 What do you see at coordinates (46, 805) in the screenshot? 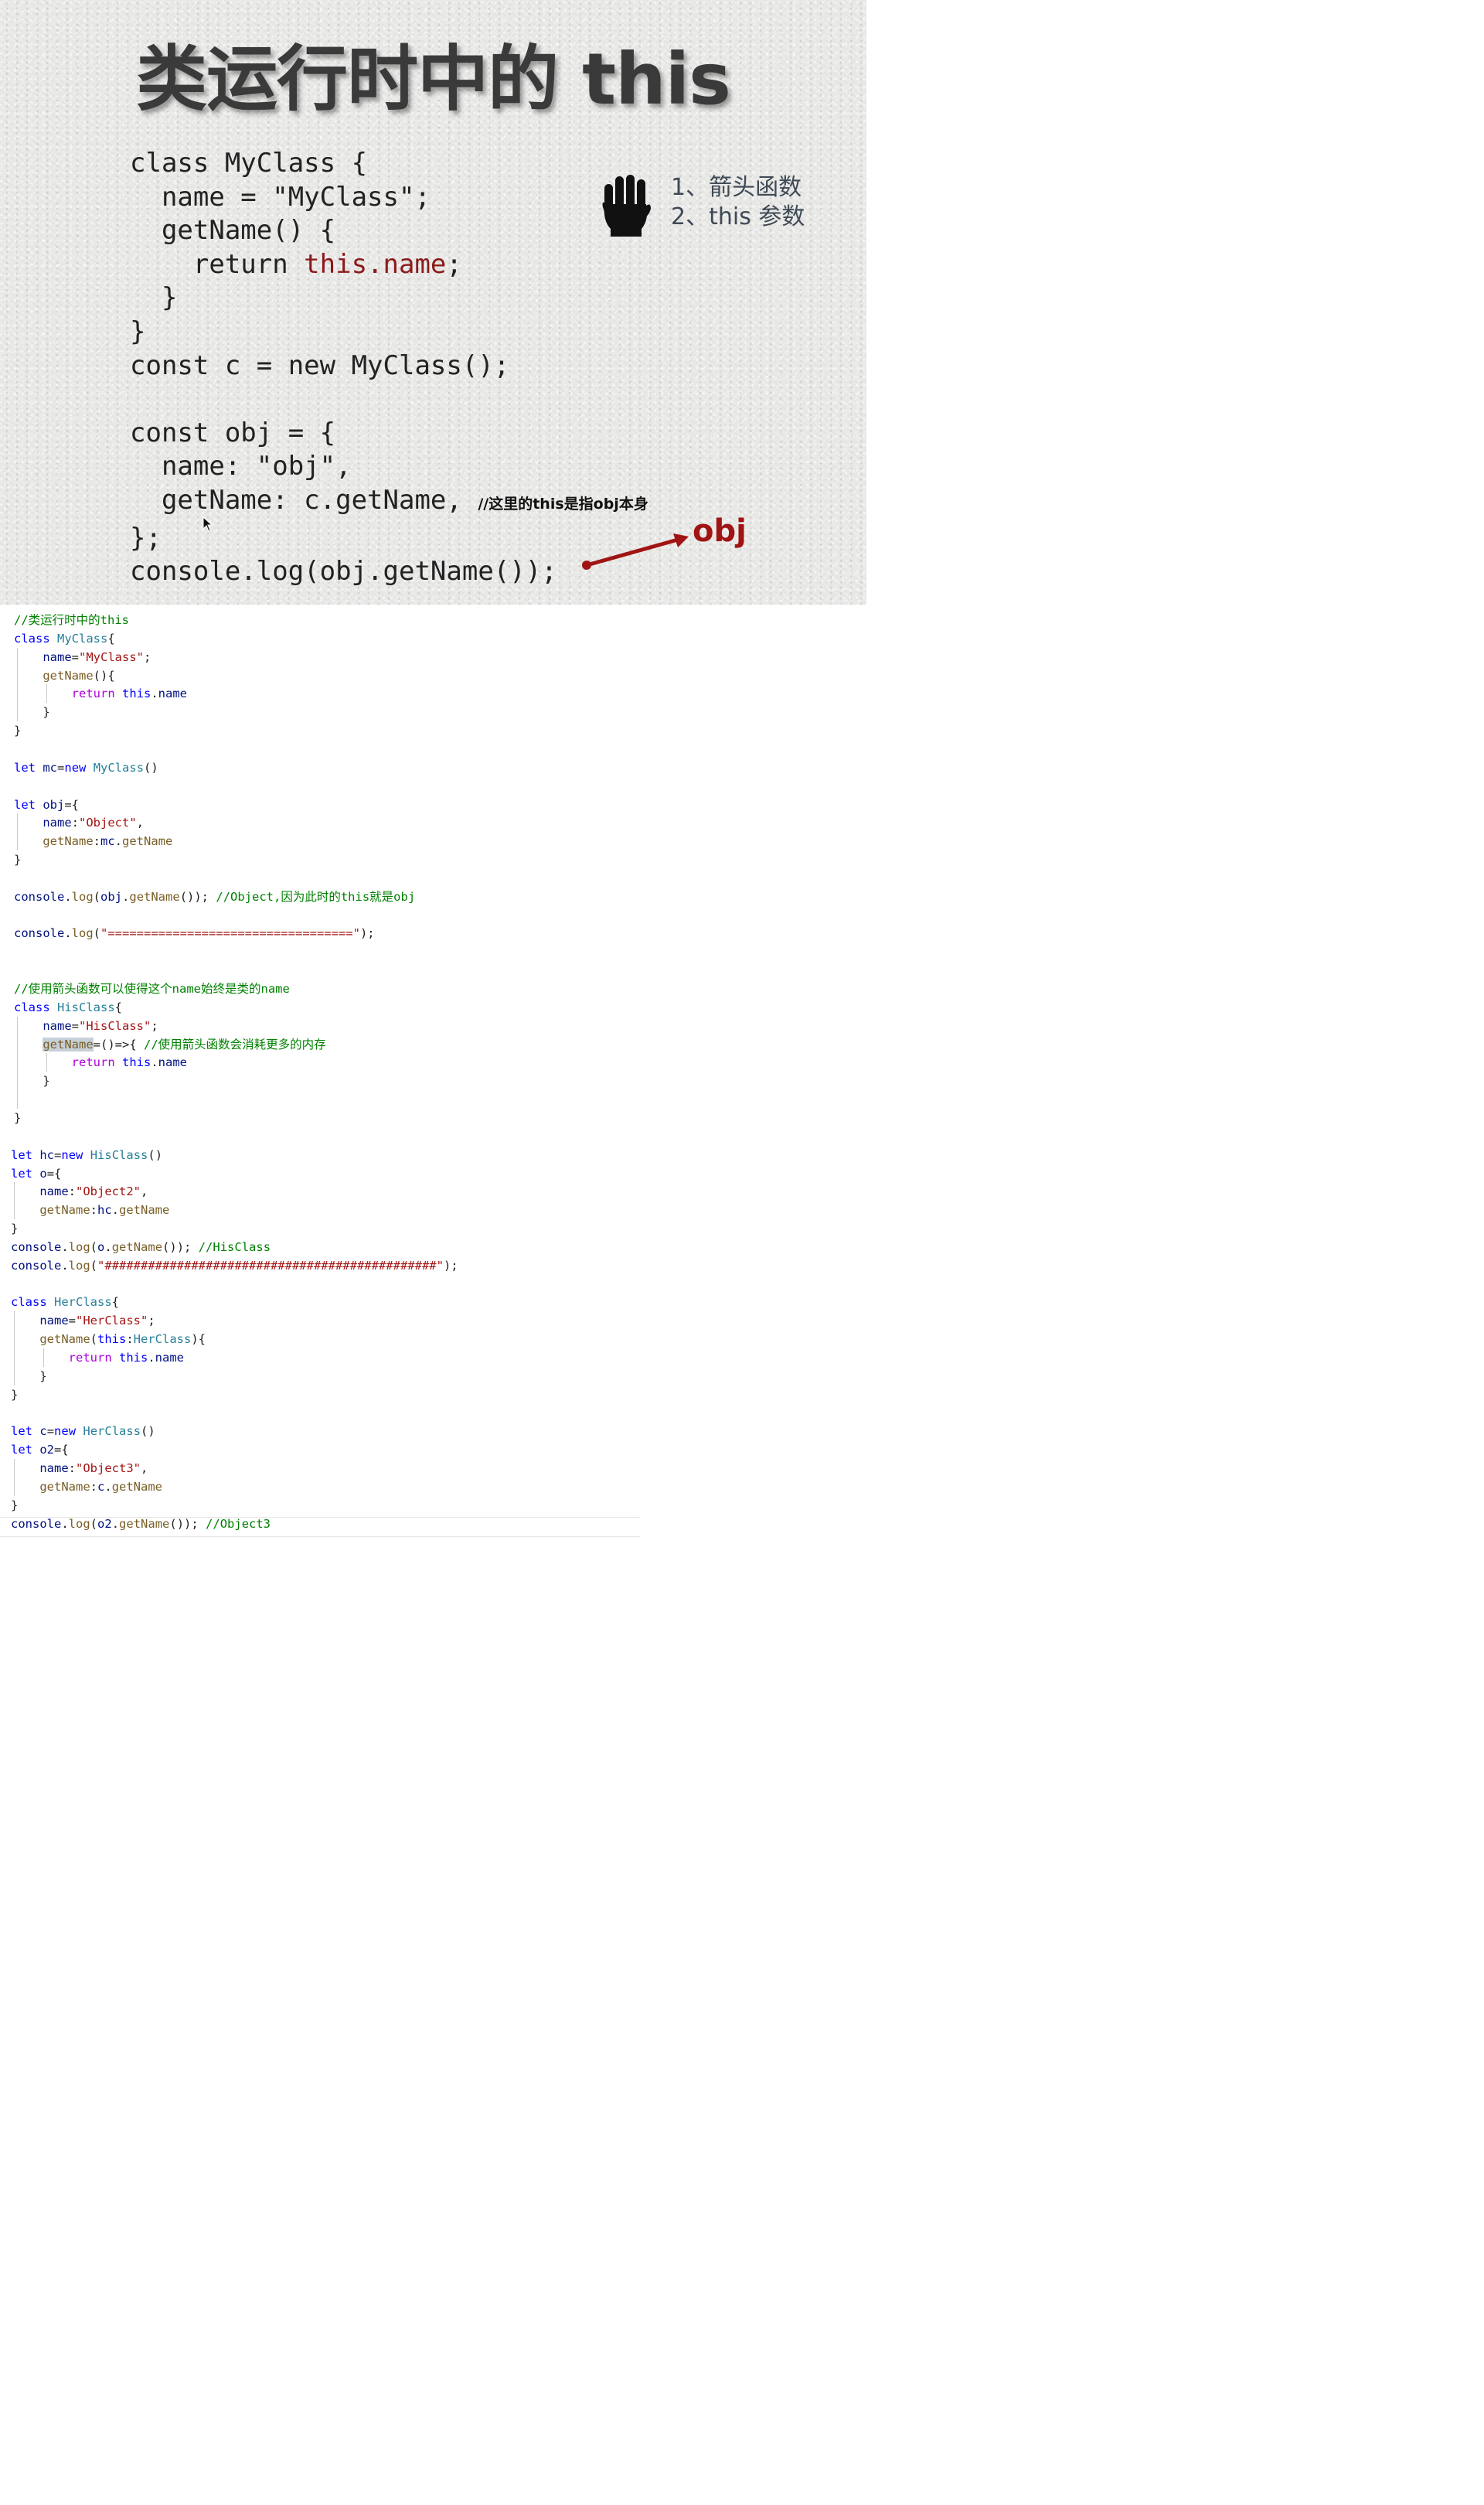
I see `code-line: let obj={` at bounding box center [46, 805].